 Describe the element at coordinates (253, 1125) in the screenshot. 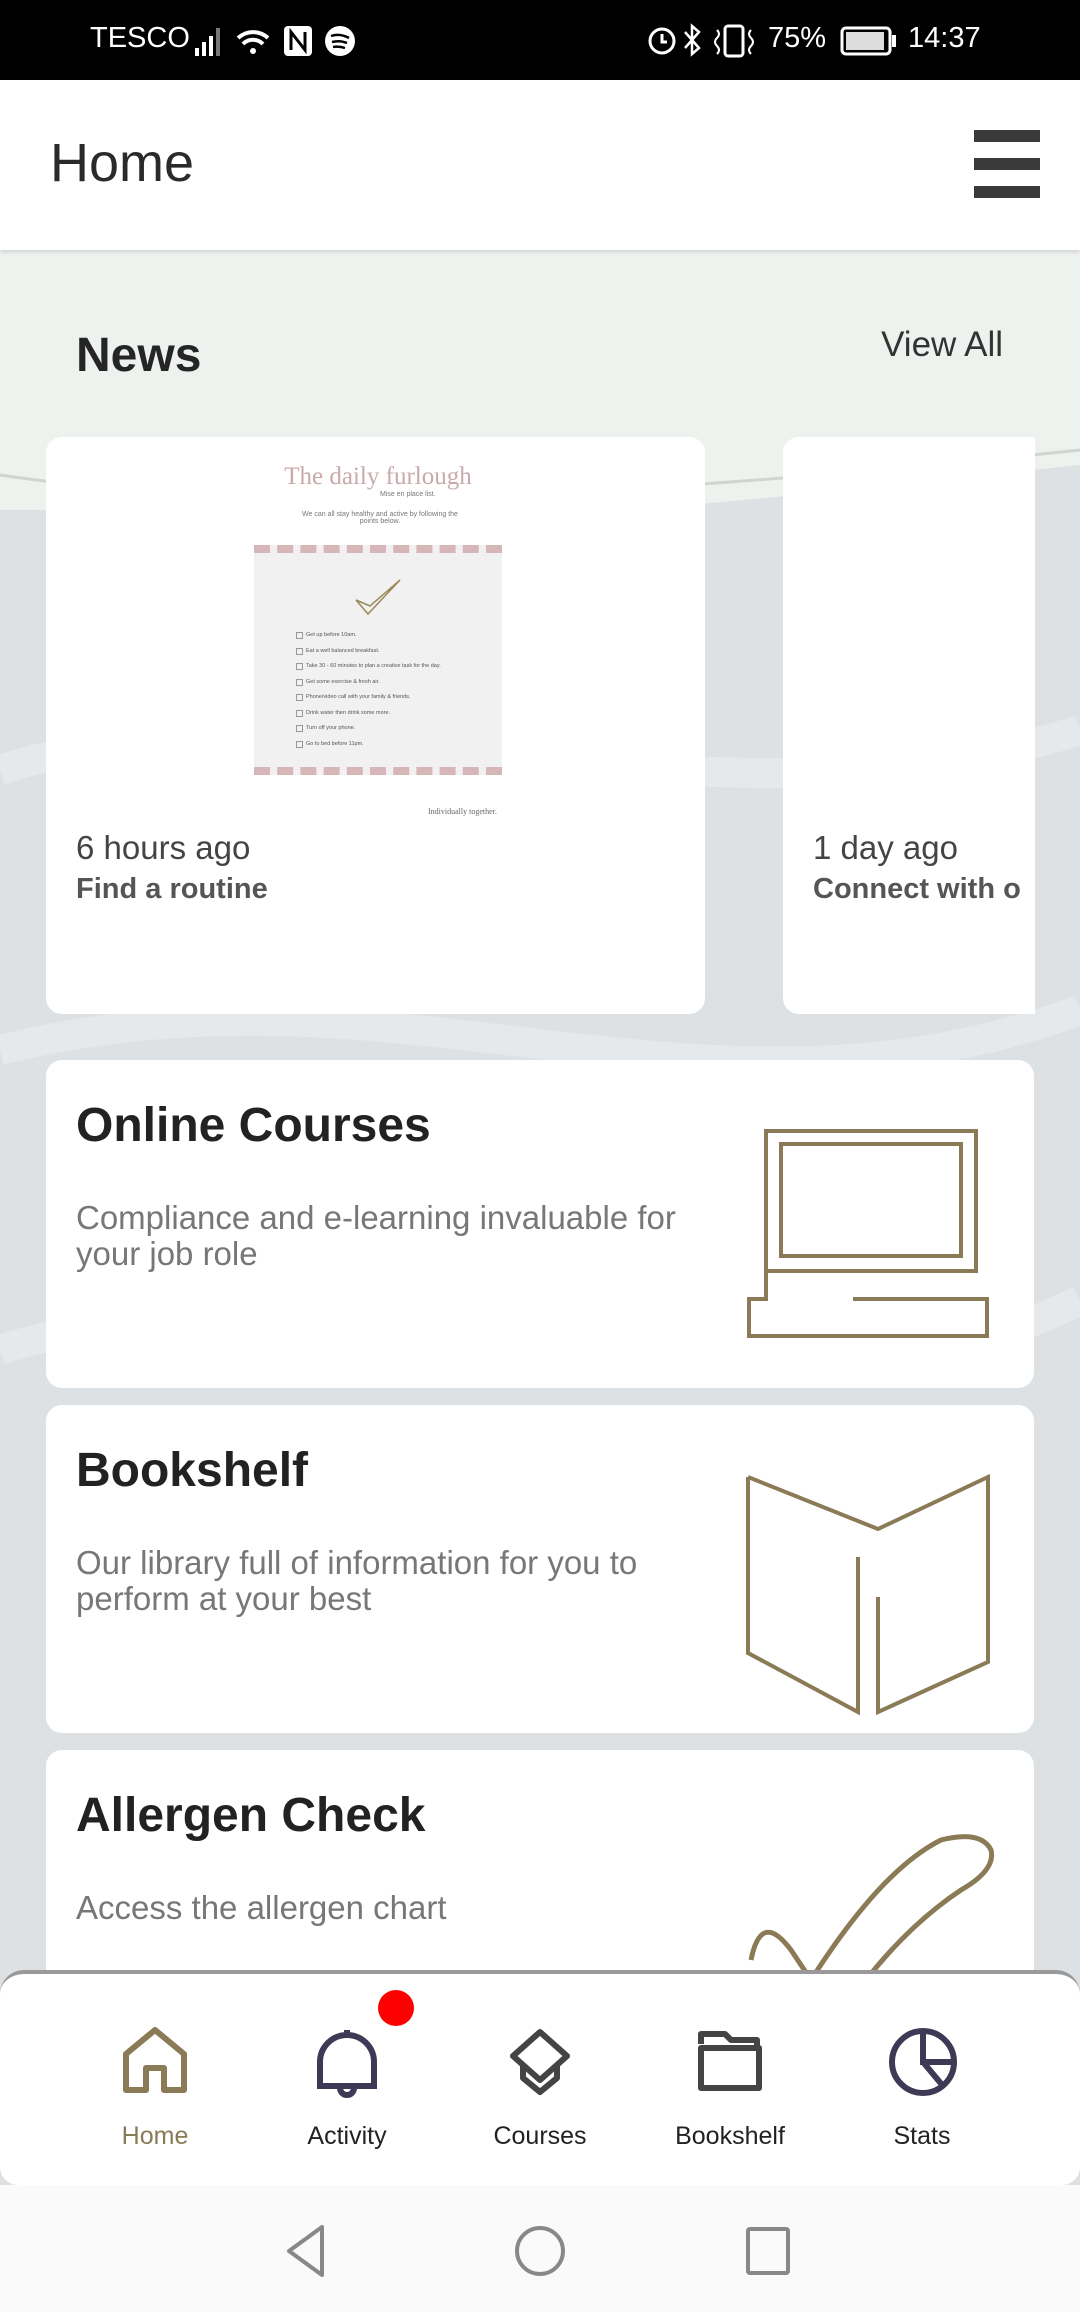

I see `card-title: Online Courses` at that location.